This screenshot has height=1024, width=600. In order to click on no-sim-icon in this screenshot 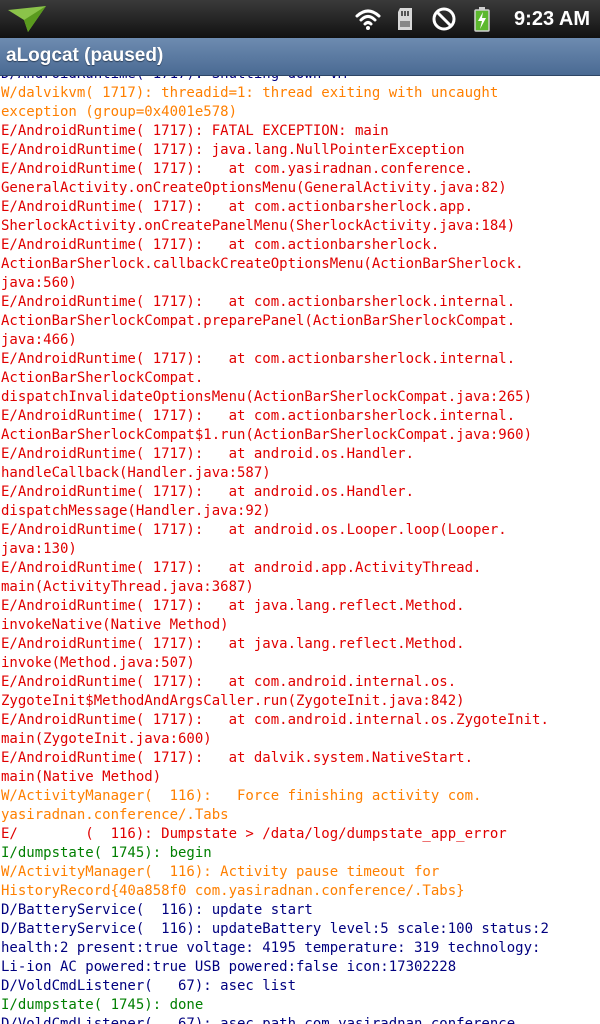, I will do `click(444, 19)`.